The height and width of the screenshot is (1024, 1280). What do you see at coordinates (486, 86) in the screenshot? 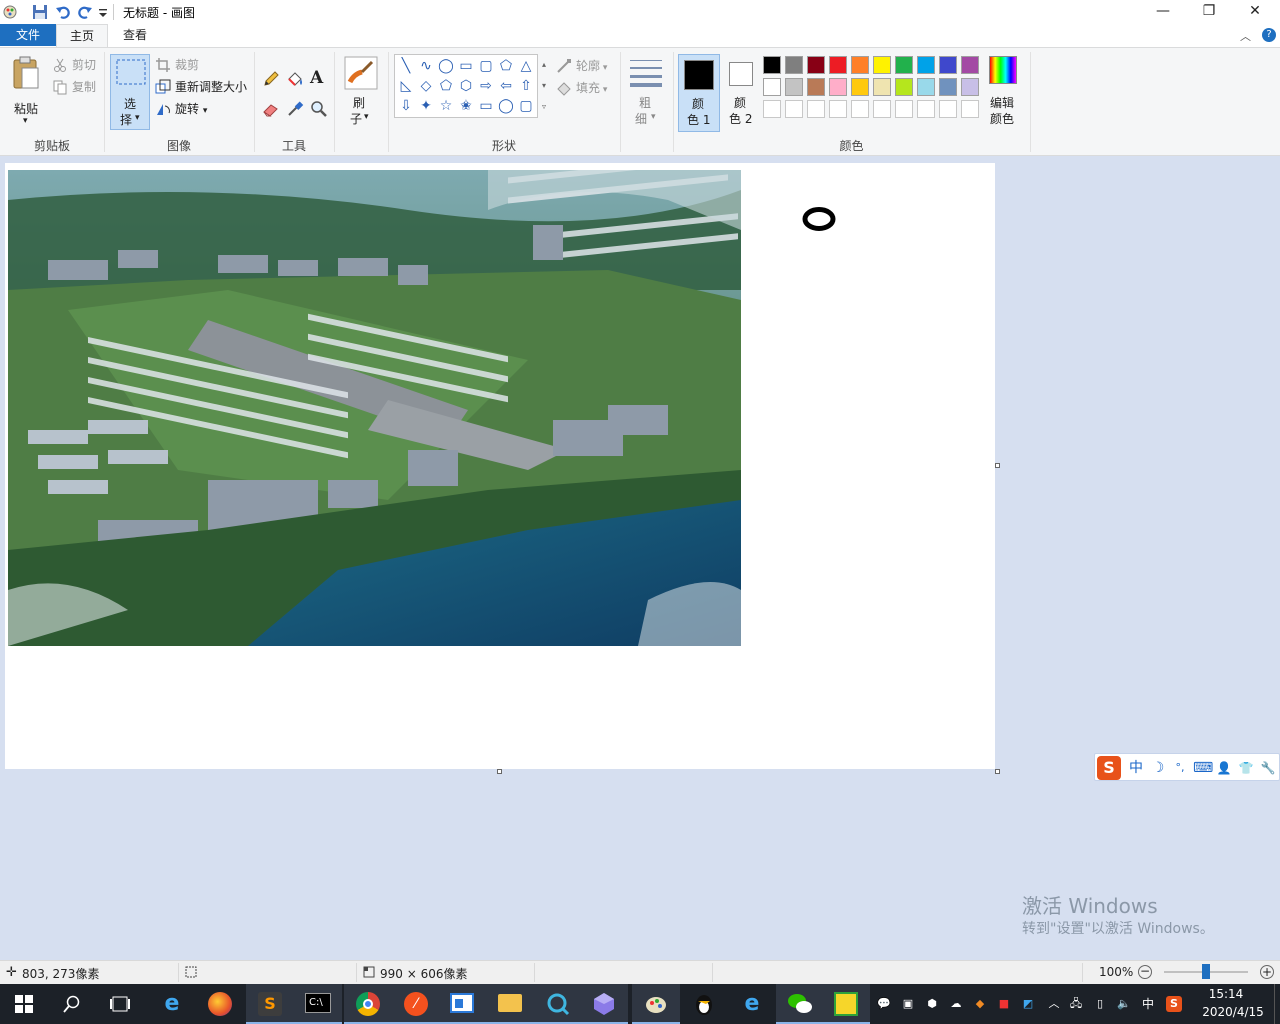
I see `right-arrow-shape-icon: ⇨` at bounding box center [486, 86].